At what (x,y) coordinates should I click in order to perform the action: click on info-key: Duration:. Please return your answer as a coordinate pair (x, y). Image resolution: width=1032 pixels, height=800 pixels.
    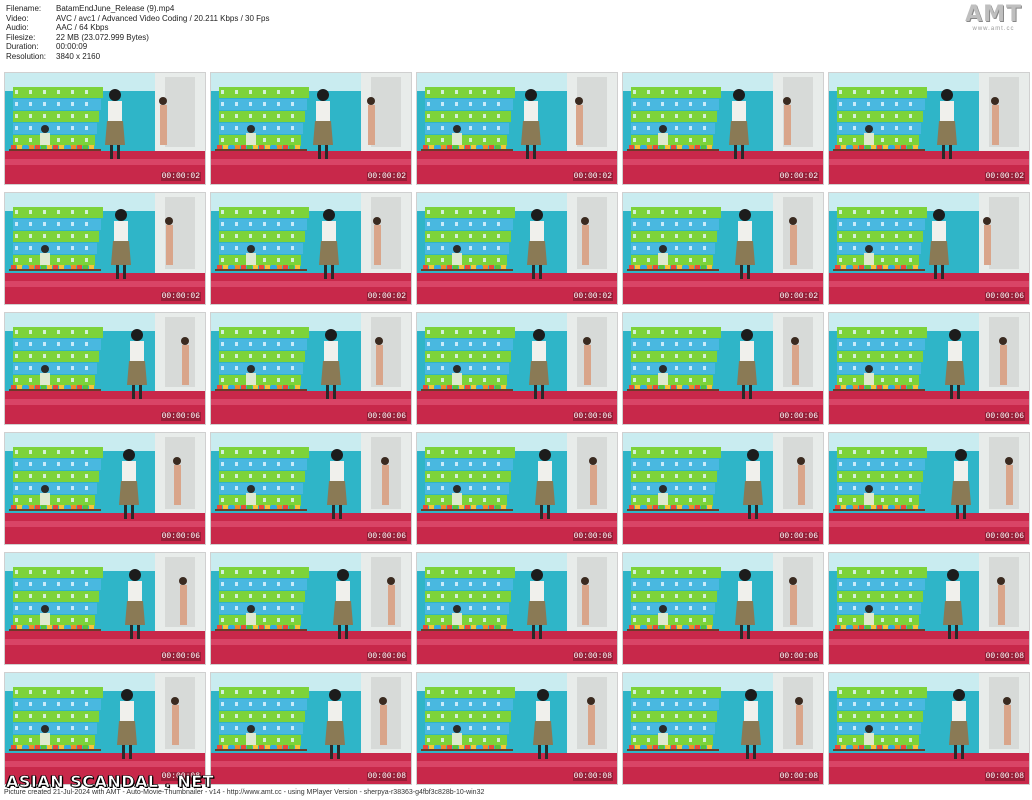
    Looking at the image, I should click on (22, 47).